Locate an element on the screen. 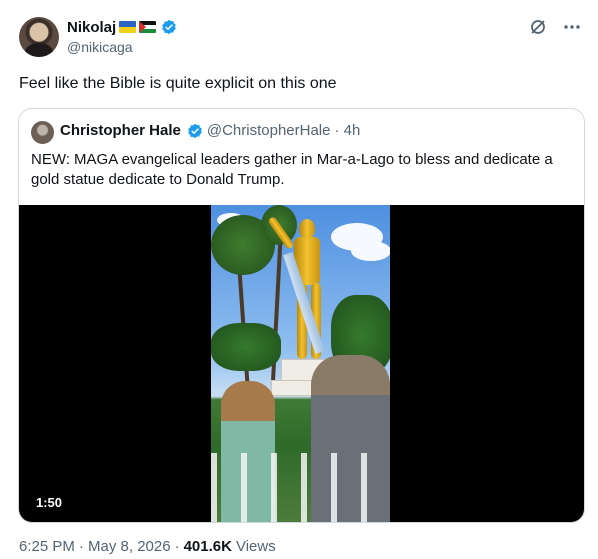 The height and width of the screenshot is (559, 598). views-count: 401.6K is located at coordinates (207, 546).